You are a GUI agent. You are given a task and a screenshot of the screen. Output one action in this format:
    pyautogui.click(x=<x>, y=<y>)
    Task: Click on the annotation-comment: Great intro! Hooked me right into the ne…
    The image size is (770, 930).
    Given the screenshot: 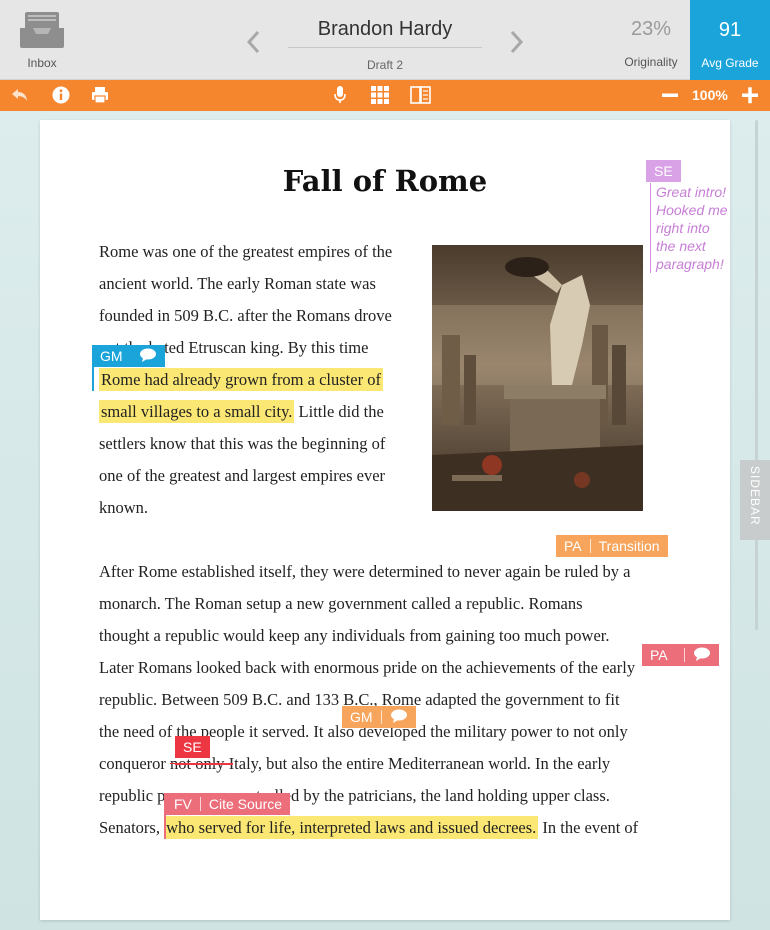 What is the action you would take?
    pyautogui.click(x=690, y=228)
    